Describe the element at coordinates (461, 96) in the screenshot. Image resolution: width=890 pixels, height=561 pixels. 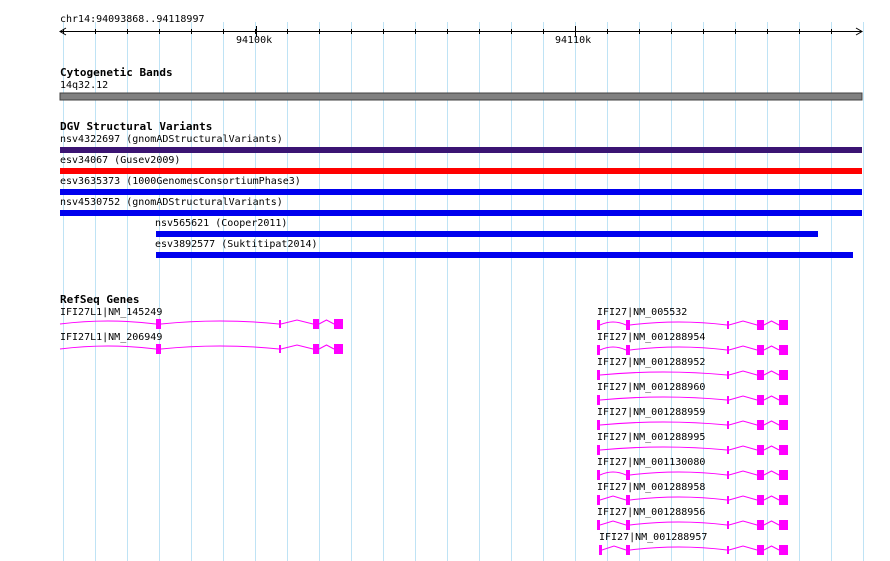
I see `cytoband-bar` at that location.